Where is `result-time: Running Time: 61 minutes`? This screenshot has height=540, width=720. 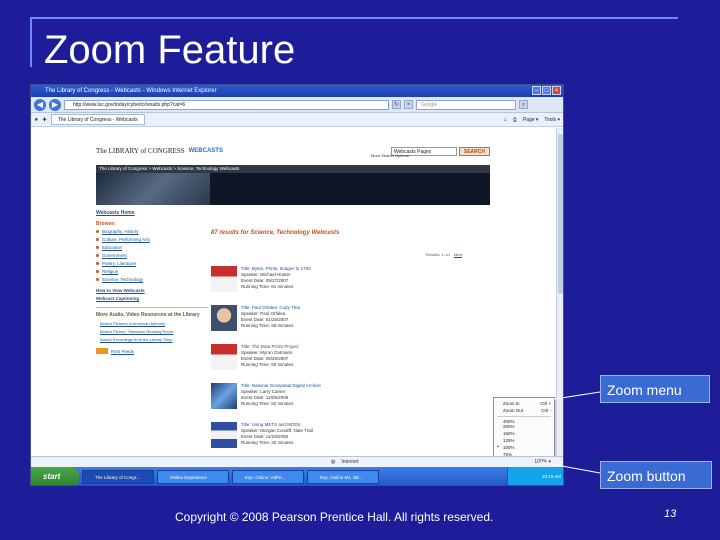
result-time: Running Time: 61 minutes is located at coordinates (267, 286).